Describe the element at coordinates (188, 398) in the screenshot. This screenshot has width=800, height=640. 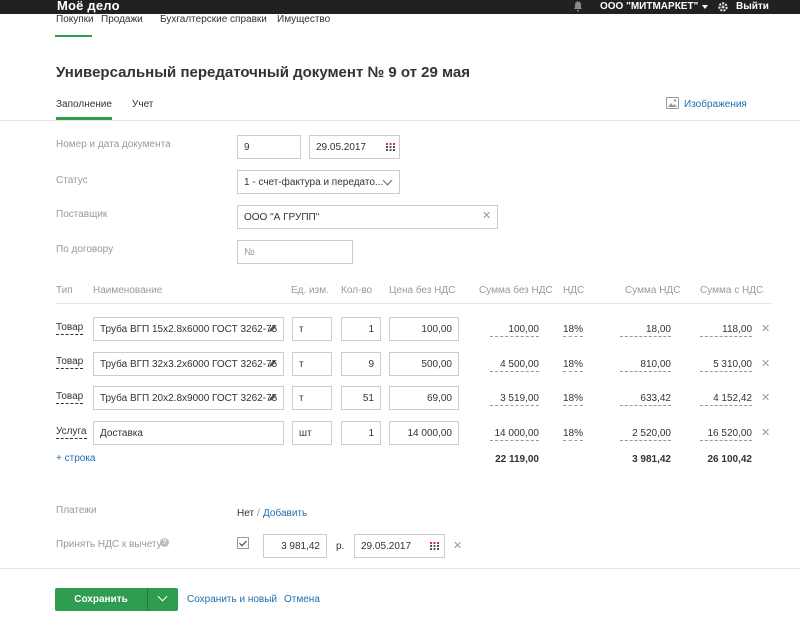
I see `item-name-input: Труба ВГП 20x2.8x9000 ГОСТ 3262-75` at that location.